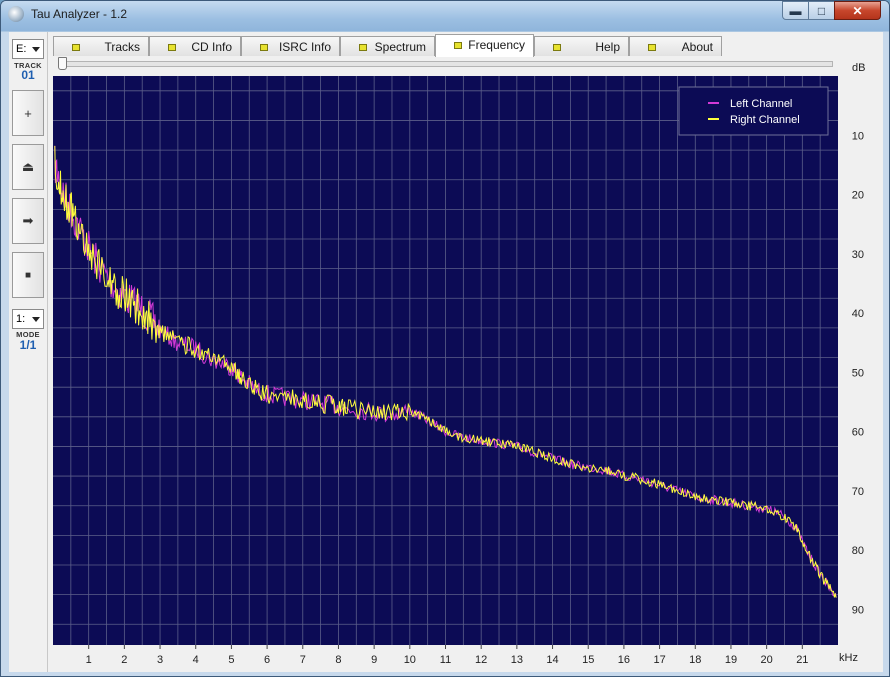  I want to click on tab-label: Spectrum, so click(400, 47).